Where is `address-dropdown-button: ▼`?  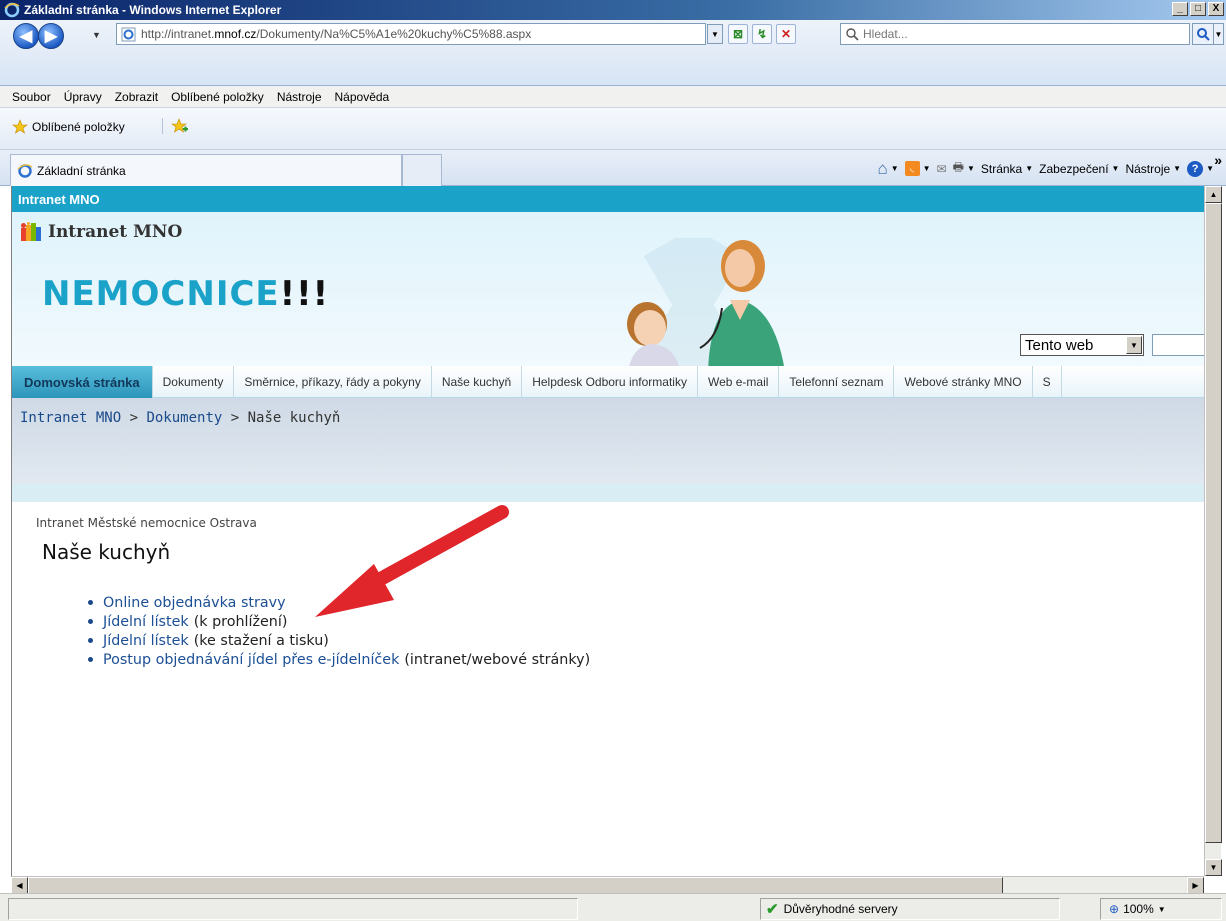 address-dropdown-button: ▼ is located at coordinates (715, 34).